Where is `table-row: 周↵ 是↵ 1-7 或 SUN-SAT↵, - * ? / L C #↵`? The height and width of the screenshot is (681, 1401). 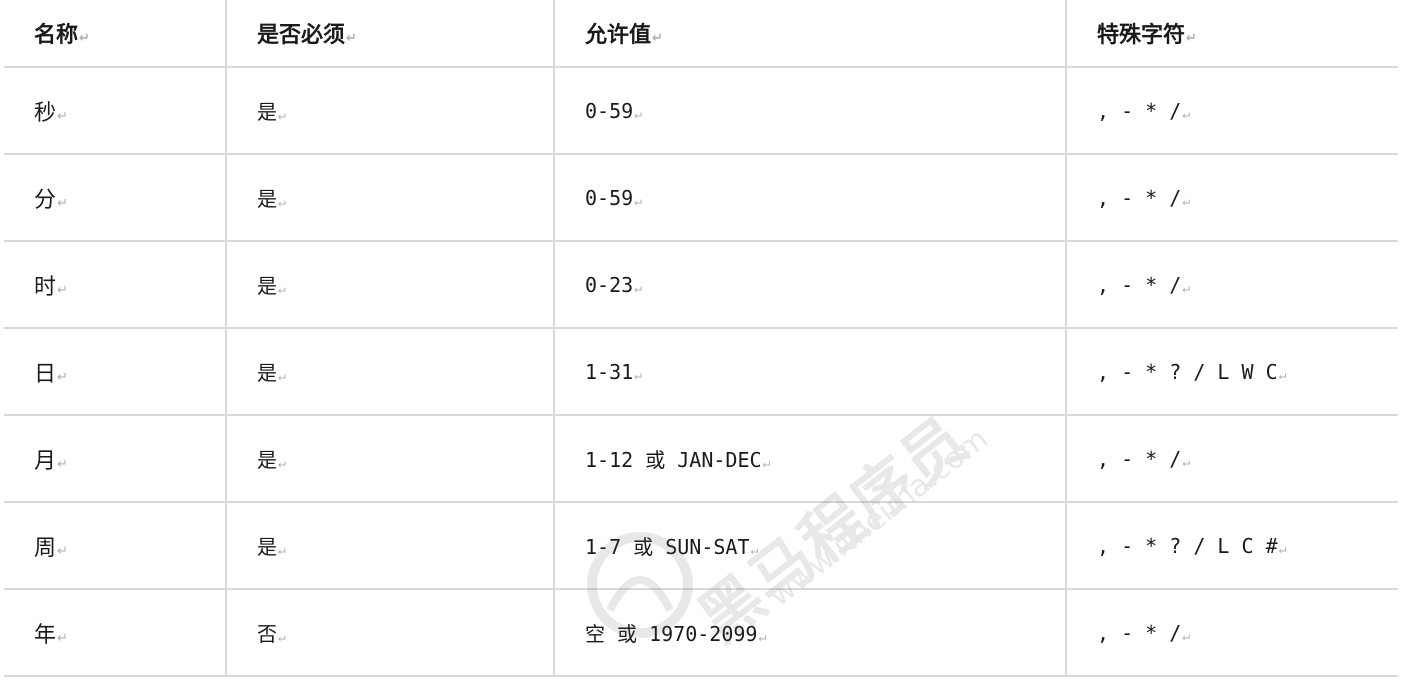
table-row: 周↵ 是↵ 1-7 或 SUN-SAT↵, - * ? / L C #↵ is located at coordinates (701, 545).